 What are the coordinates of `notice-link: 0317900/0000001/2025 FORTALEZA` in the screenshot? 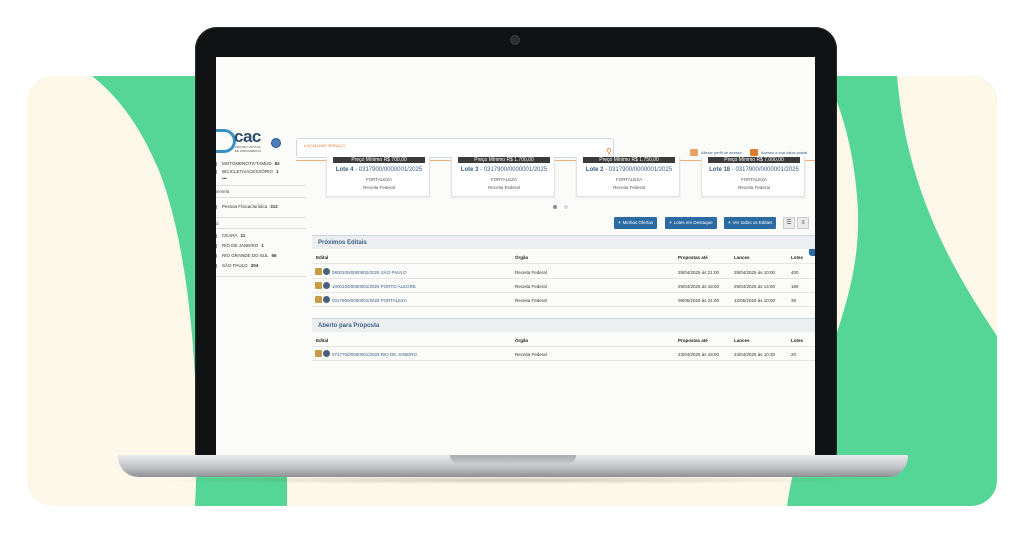 It's located at (369, 300).